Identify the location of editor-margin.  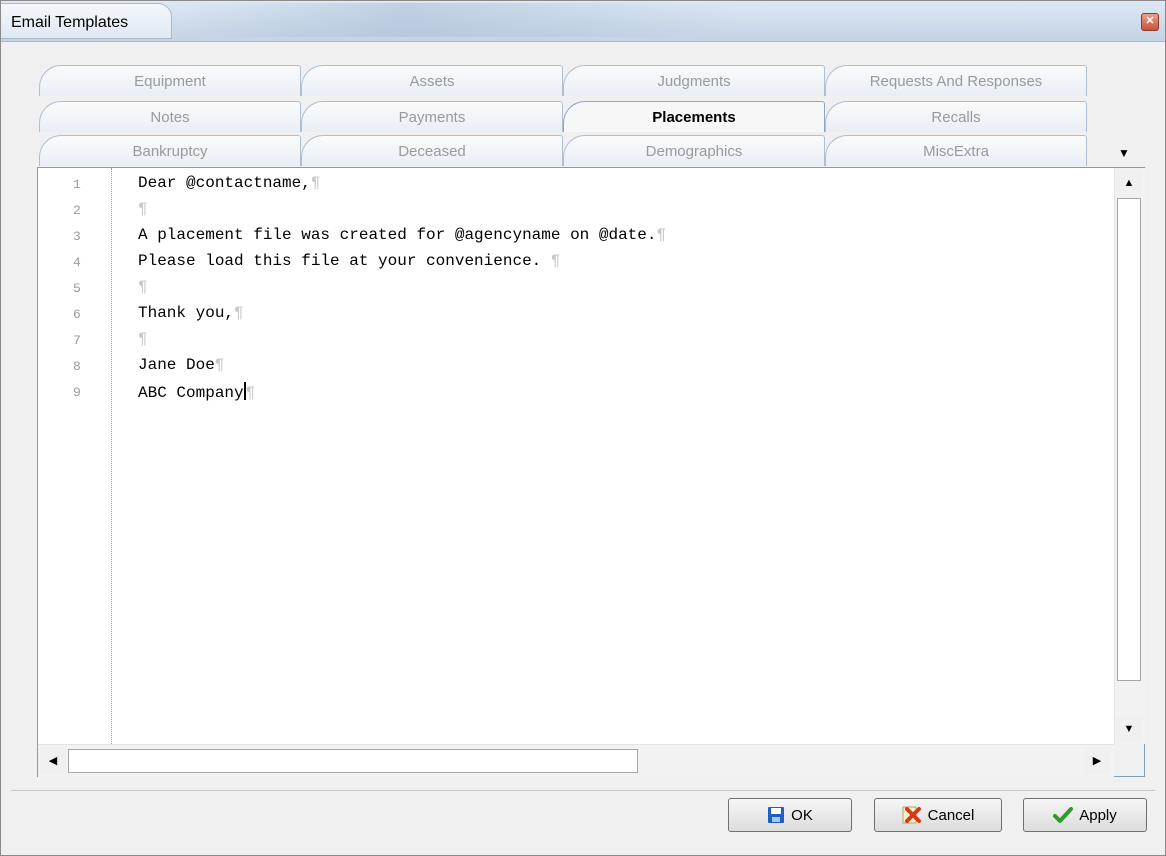
(55, 456).